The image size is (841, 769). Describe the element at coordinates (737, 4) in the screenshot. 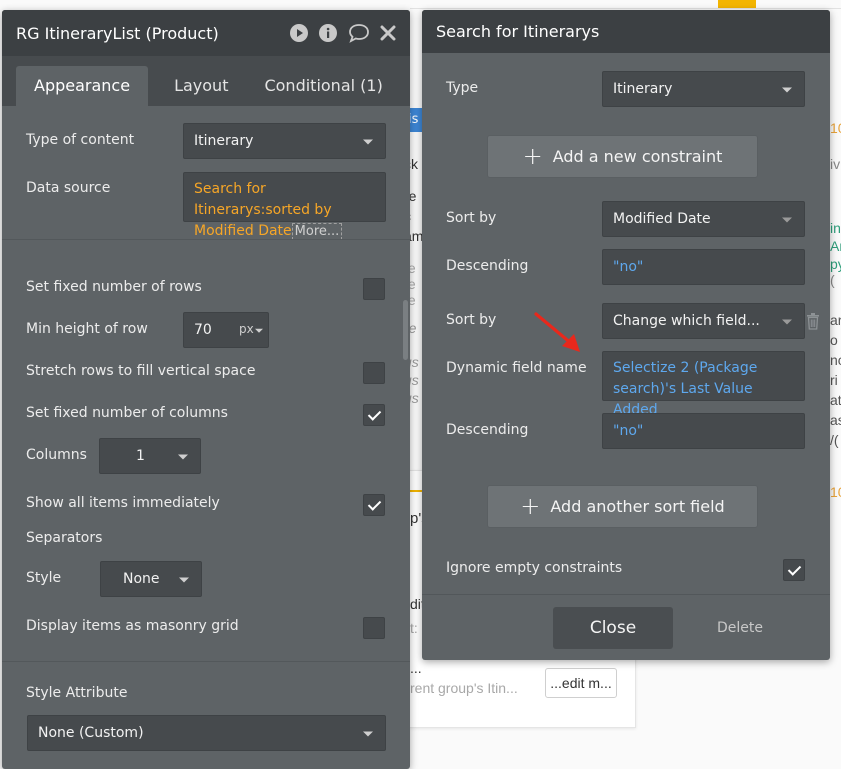

I see `canvas-accent-tab` at that location.